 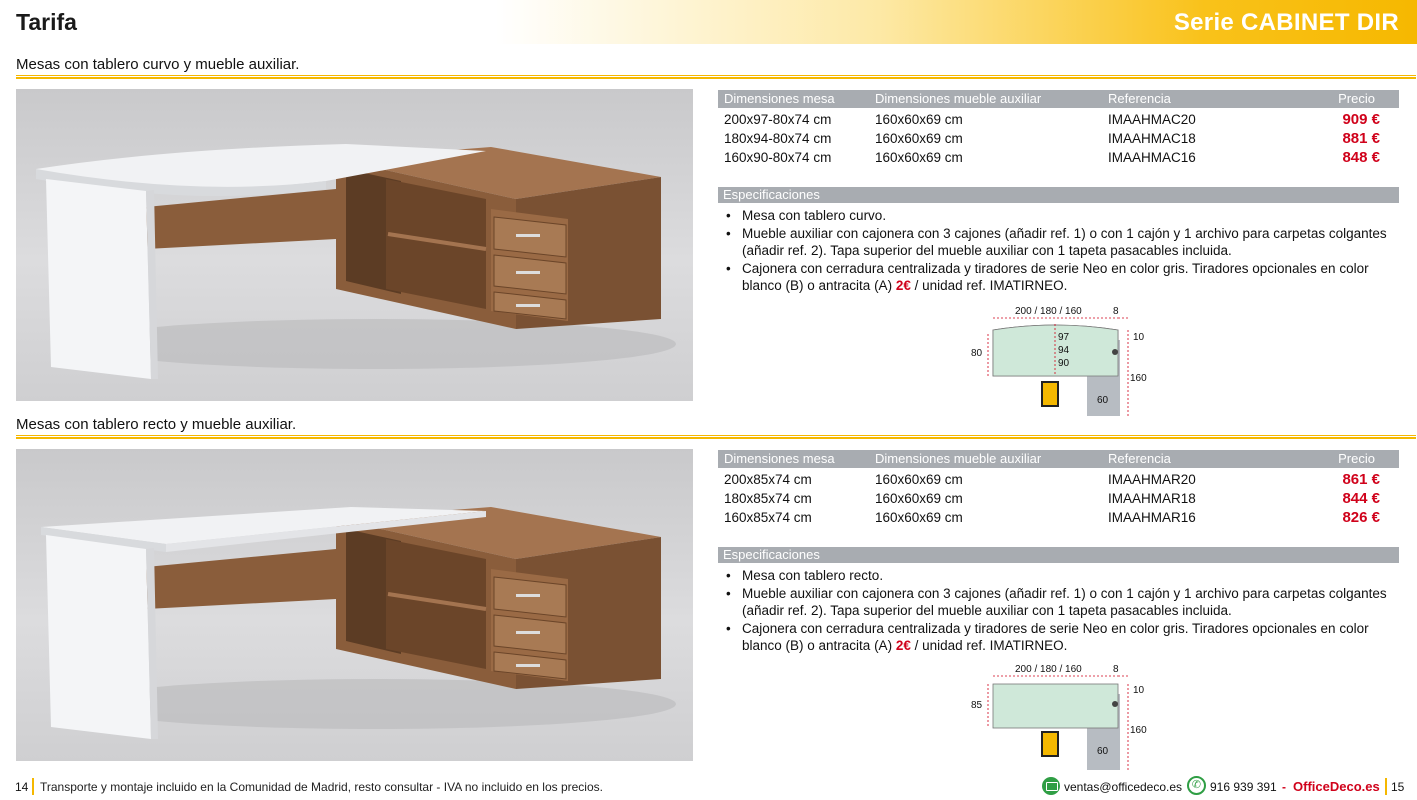 I want to click on series-title: Serie CABINET DIR, so click(x=1286, y=22).